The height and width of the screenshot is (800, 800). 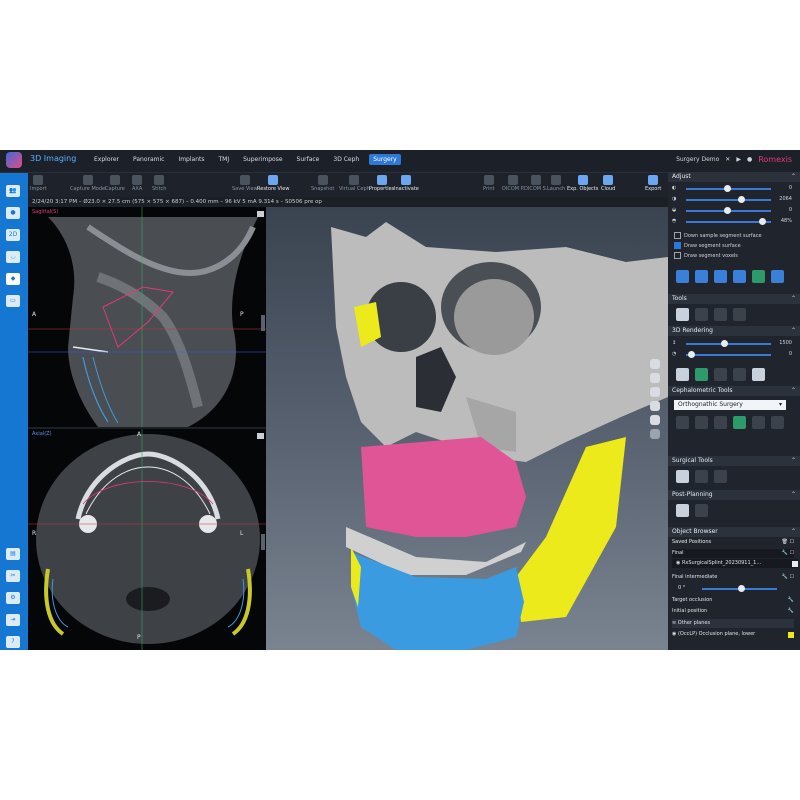 What do you see at coordinates (13, 620) in the screenshot?
I see `logout-icon: ⇥` at bounding box center [13, 620].